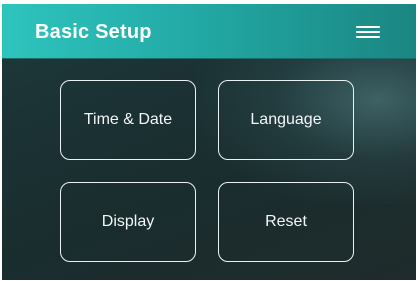  I want to click on hamburger-menu-icon, so click(368, 32).